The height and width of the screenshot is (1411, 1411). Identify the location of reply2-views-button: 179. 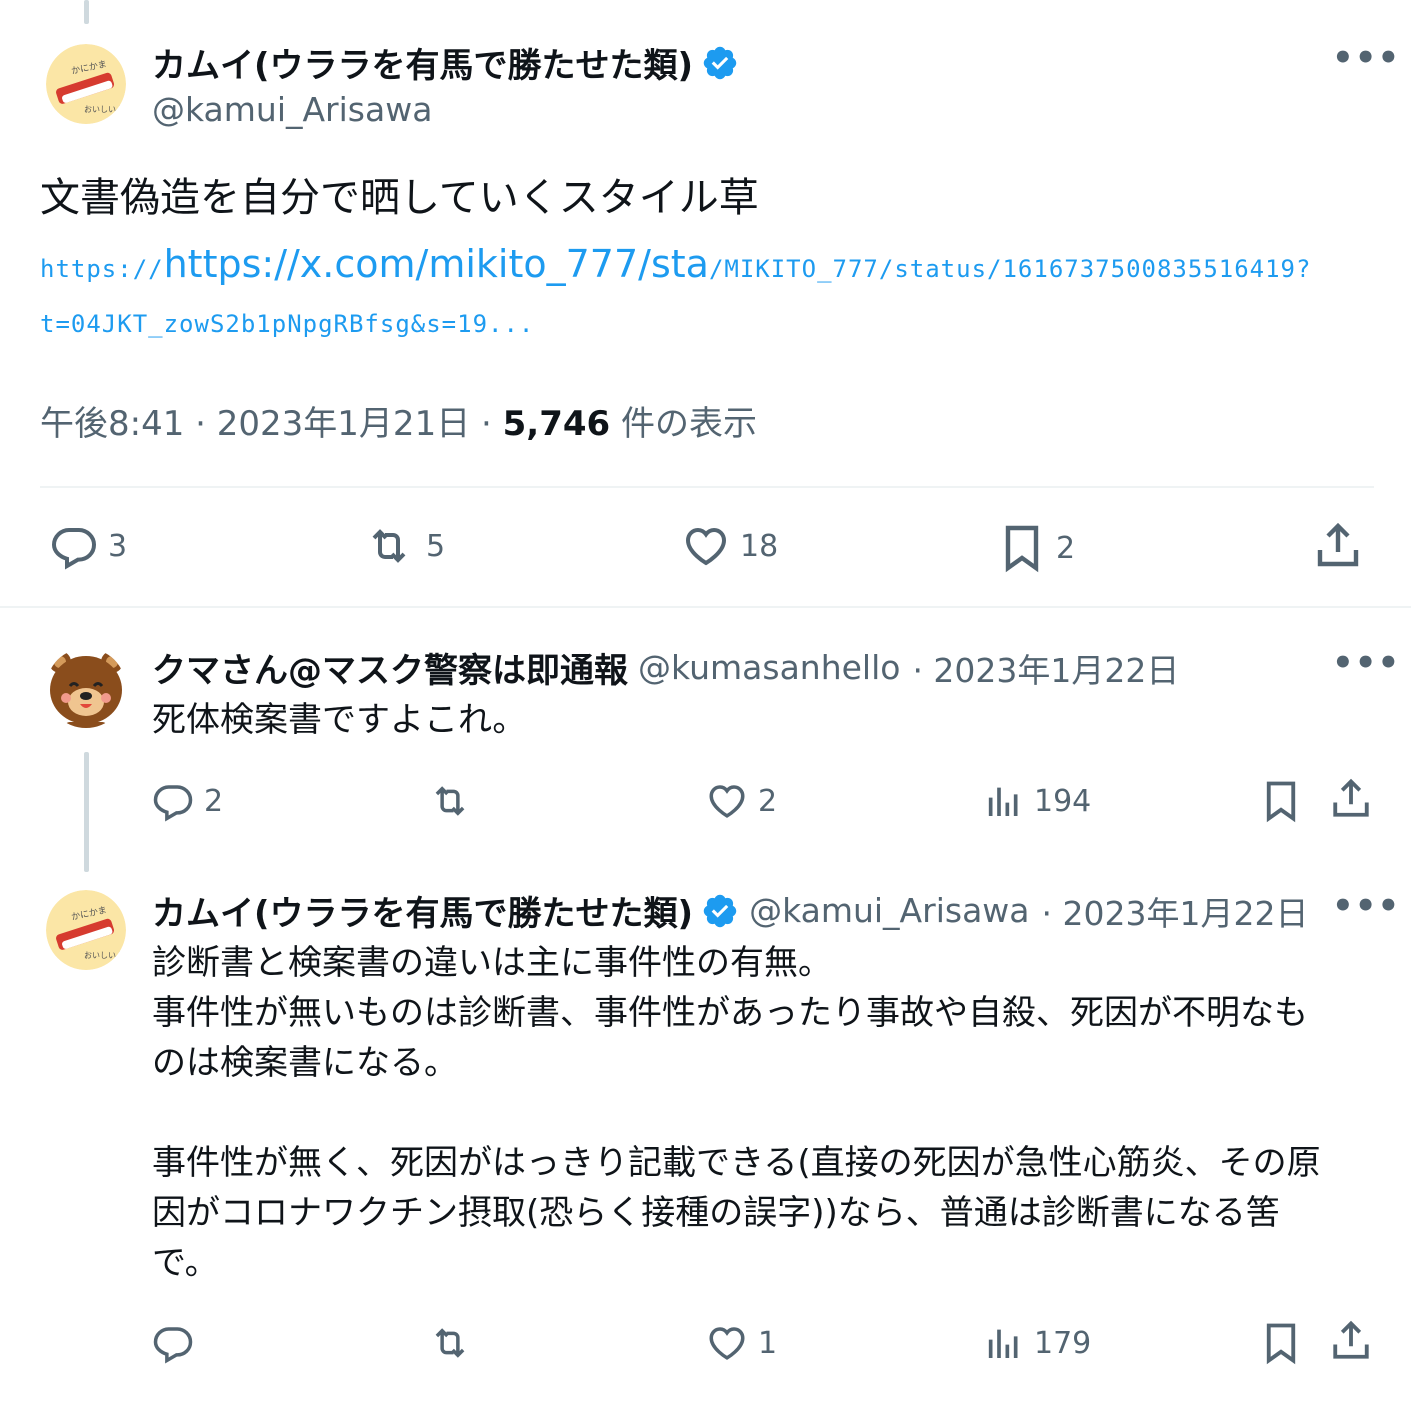
(1037, 1343).